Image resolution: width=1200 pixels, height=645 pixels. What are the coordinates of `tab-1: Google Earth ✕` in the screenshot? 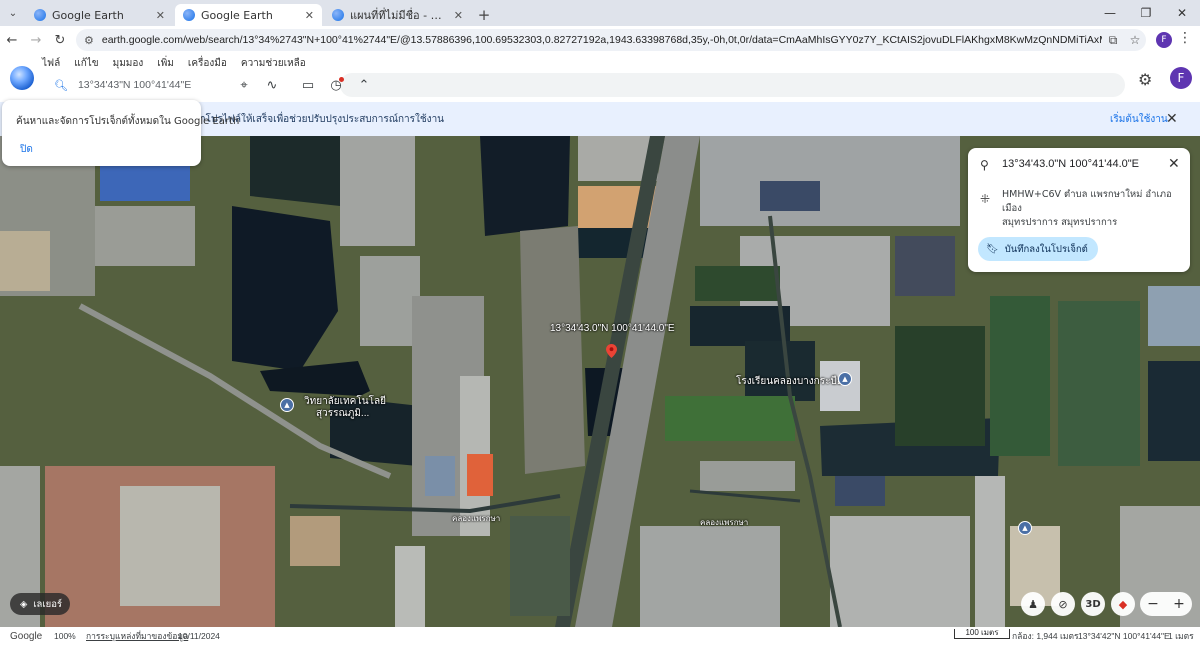 It's located at (99, 15).